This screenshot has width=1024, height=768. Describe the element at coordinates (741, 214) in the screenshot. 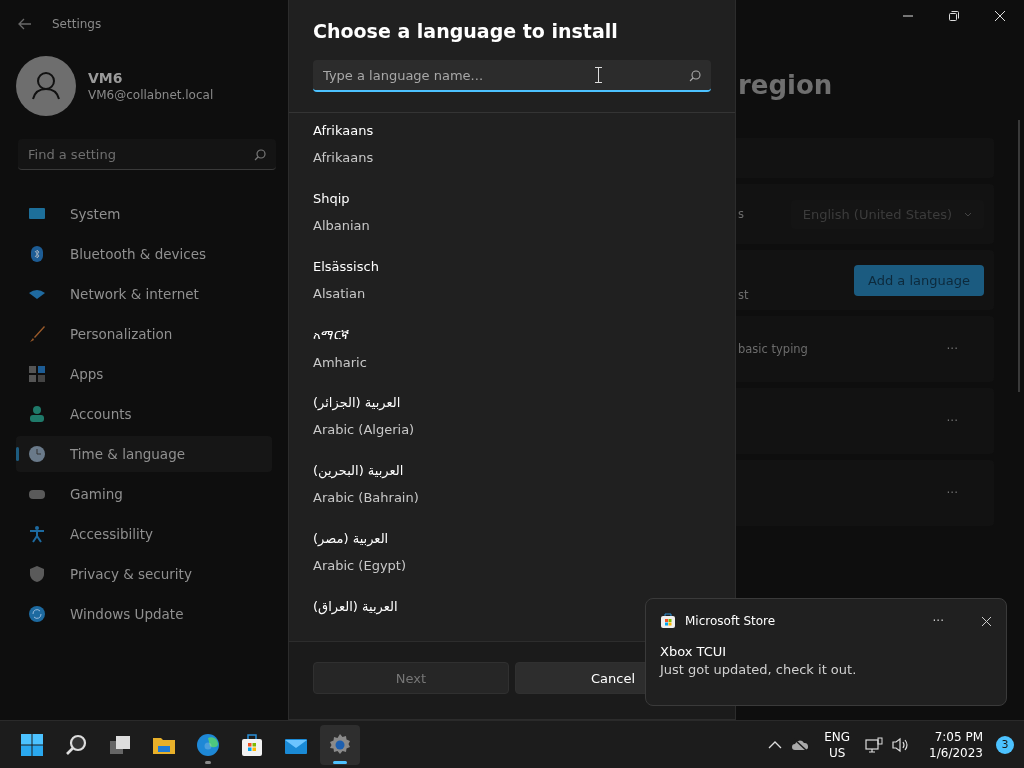

I see `setting-label: s` at that location.